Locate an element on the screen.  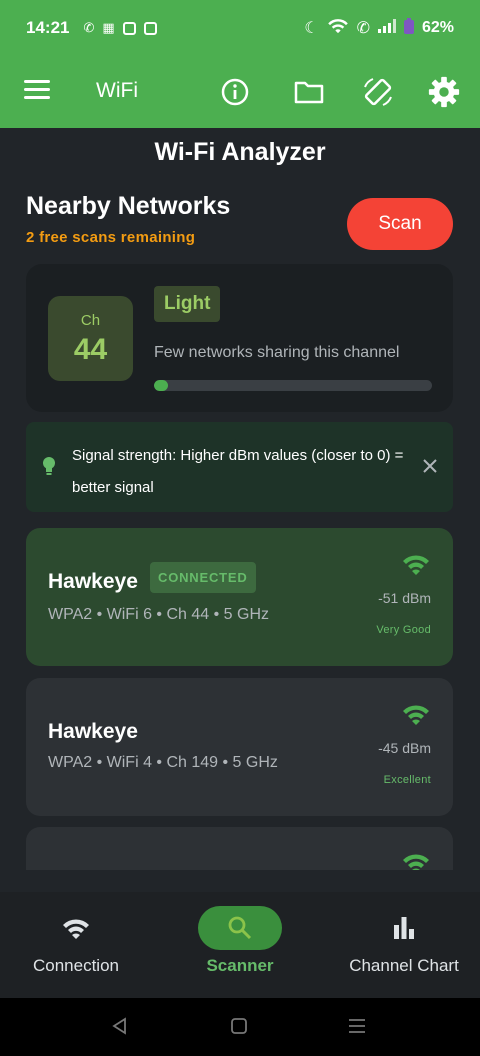
section-header: Nearby Networks 2 free scans remaining is located at coordinates (128, 219).